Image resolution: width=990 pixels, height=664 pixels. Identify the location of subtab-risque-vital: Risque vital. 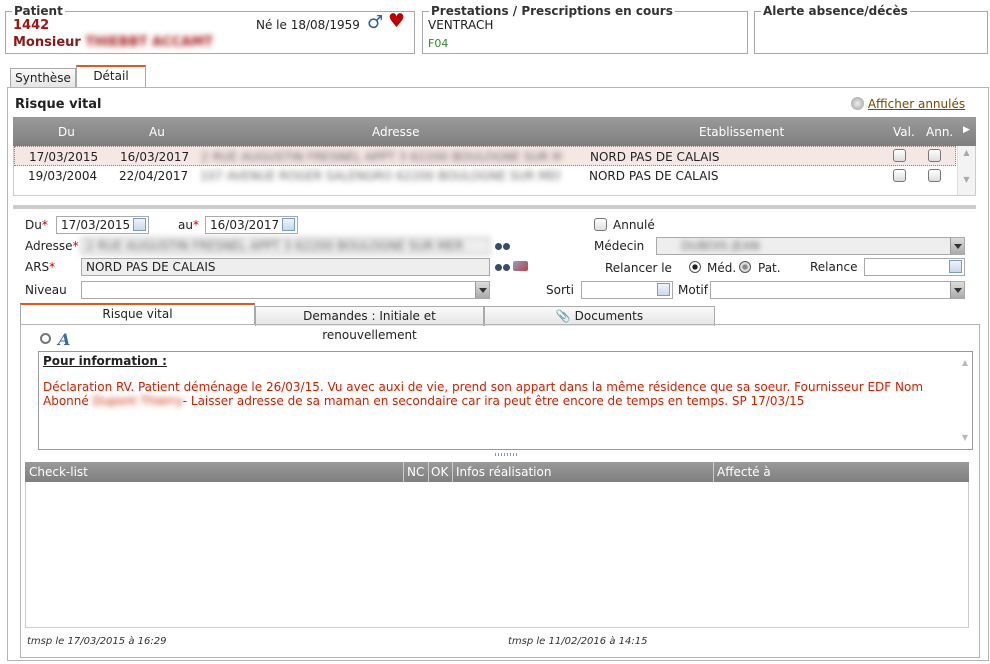
(137, 314).